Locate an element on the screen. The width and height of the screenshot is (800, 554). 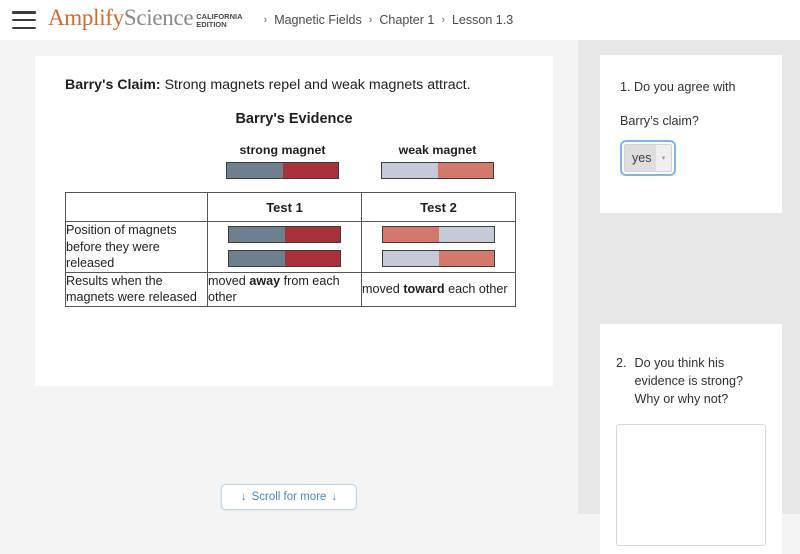
table-header-test1: Test 1 is located at coordinates (284, 207).